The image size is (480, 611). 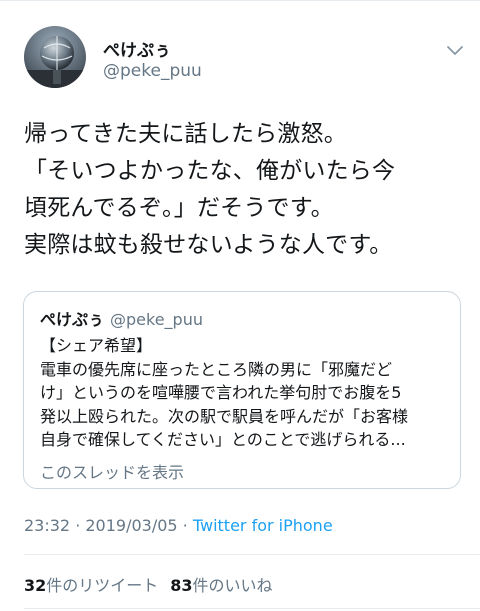 I want to click on likes-count: 83, so click(x=181, y=585).